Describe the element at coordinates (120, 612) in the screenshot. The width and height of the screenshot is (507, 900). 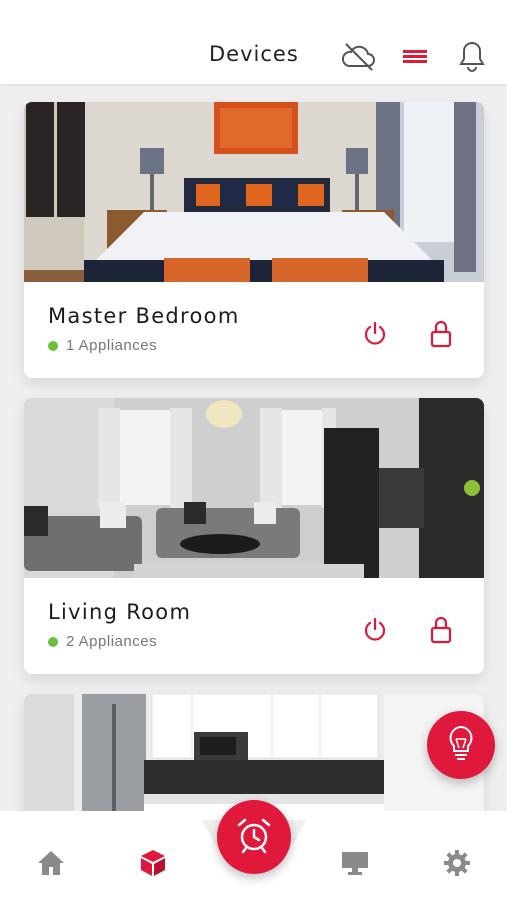
I see `room-name: Living Room` at that location.